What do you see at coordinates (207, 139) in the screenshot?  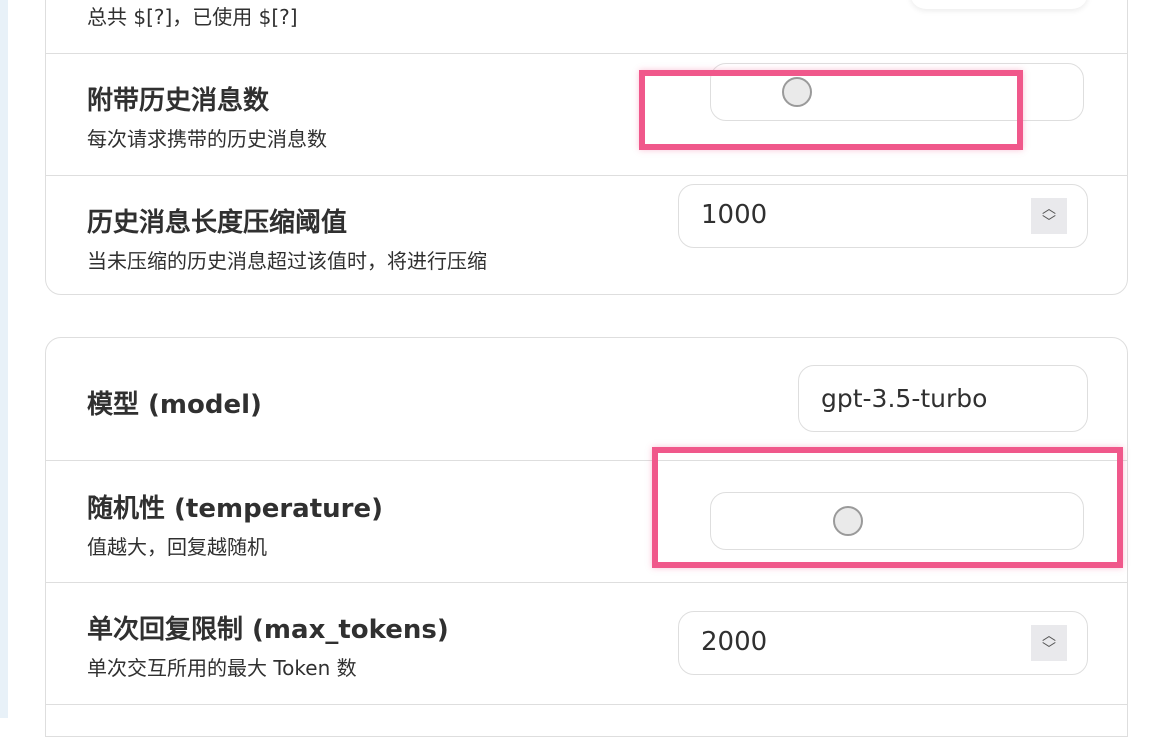 I see `history-count-subtitle: 每次请求携带的历史消息数` at bounding box center [207, 139].